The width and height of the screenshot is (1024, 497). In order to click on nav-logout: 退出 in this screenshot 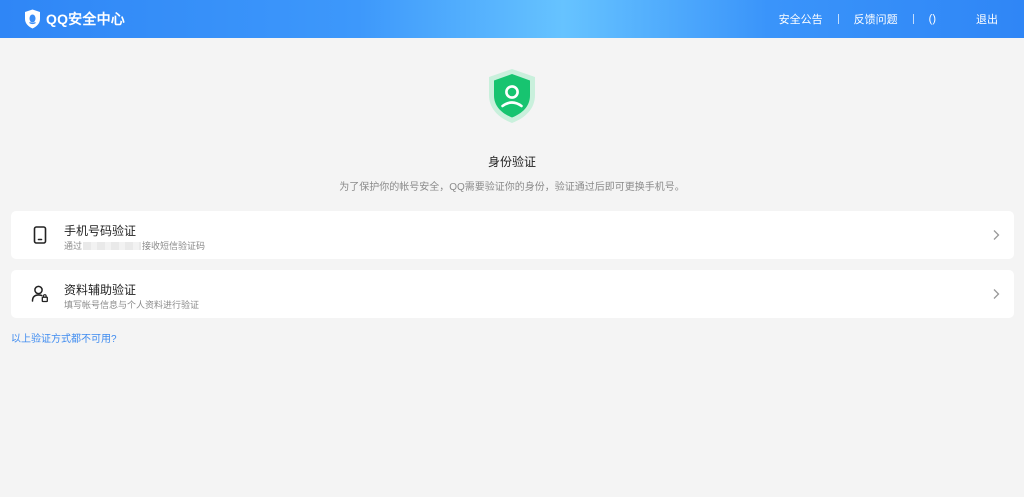, I will do `click(987, 19)`.